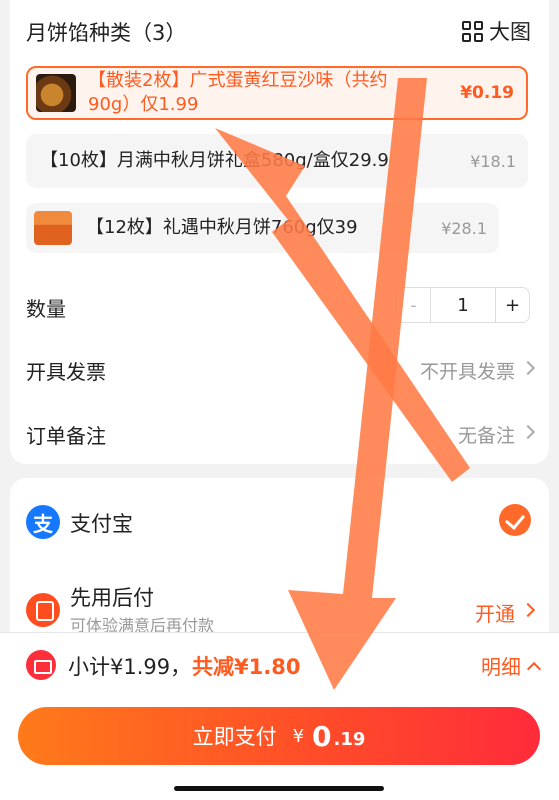 The width and height of the screenshot is (559, 800). I want to click on spec-header: 月饼馅种类（3）, so click(106, 33).